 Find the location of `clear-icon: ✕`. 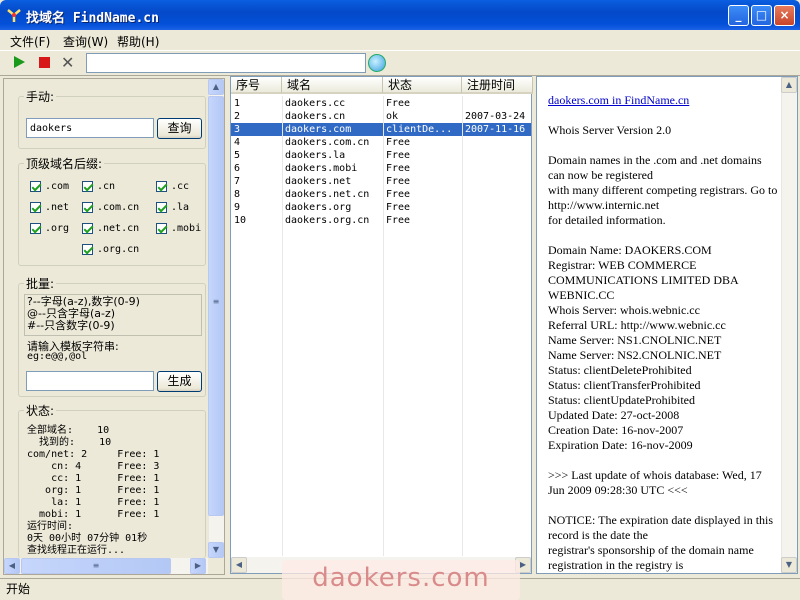

clear-icon: ✕ is located at coordinates (67, 62).